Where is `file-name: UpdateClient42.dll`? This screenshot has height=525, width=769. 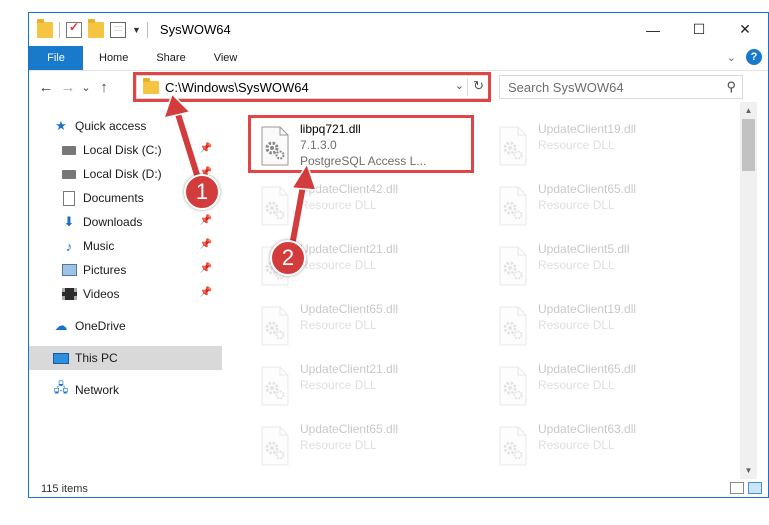 file-name: UpdateClient42.dll is located at coordinates (349, 189).